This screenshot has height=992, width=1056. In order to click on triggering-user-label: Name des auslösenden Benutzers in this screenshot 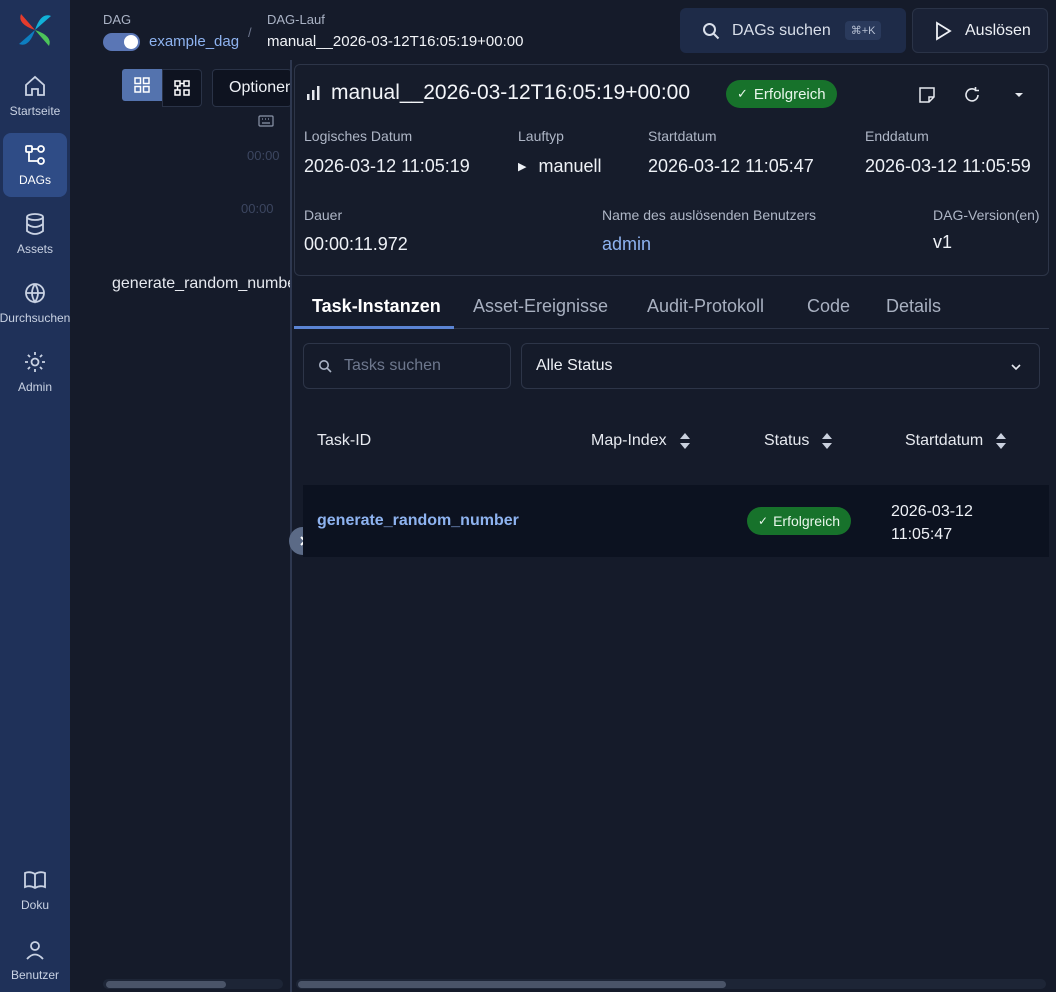, I will do `click(709, 215)`.